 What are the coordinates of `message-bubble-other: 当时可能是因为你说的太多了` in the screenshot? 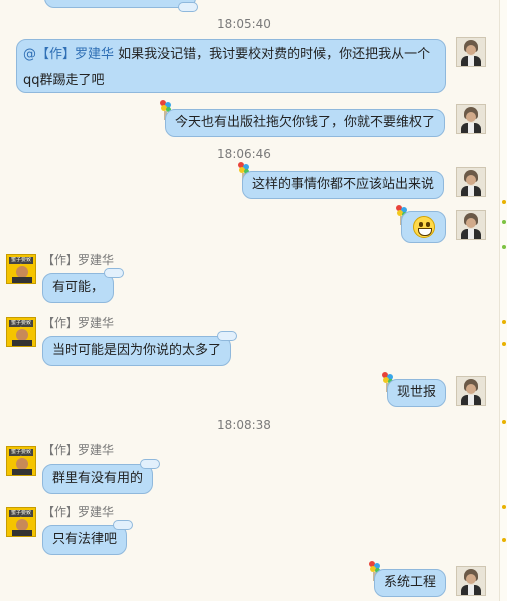 It's located at (137, 351).